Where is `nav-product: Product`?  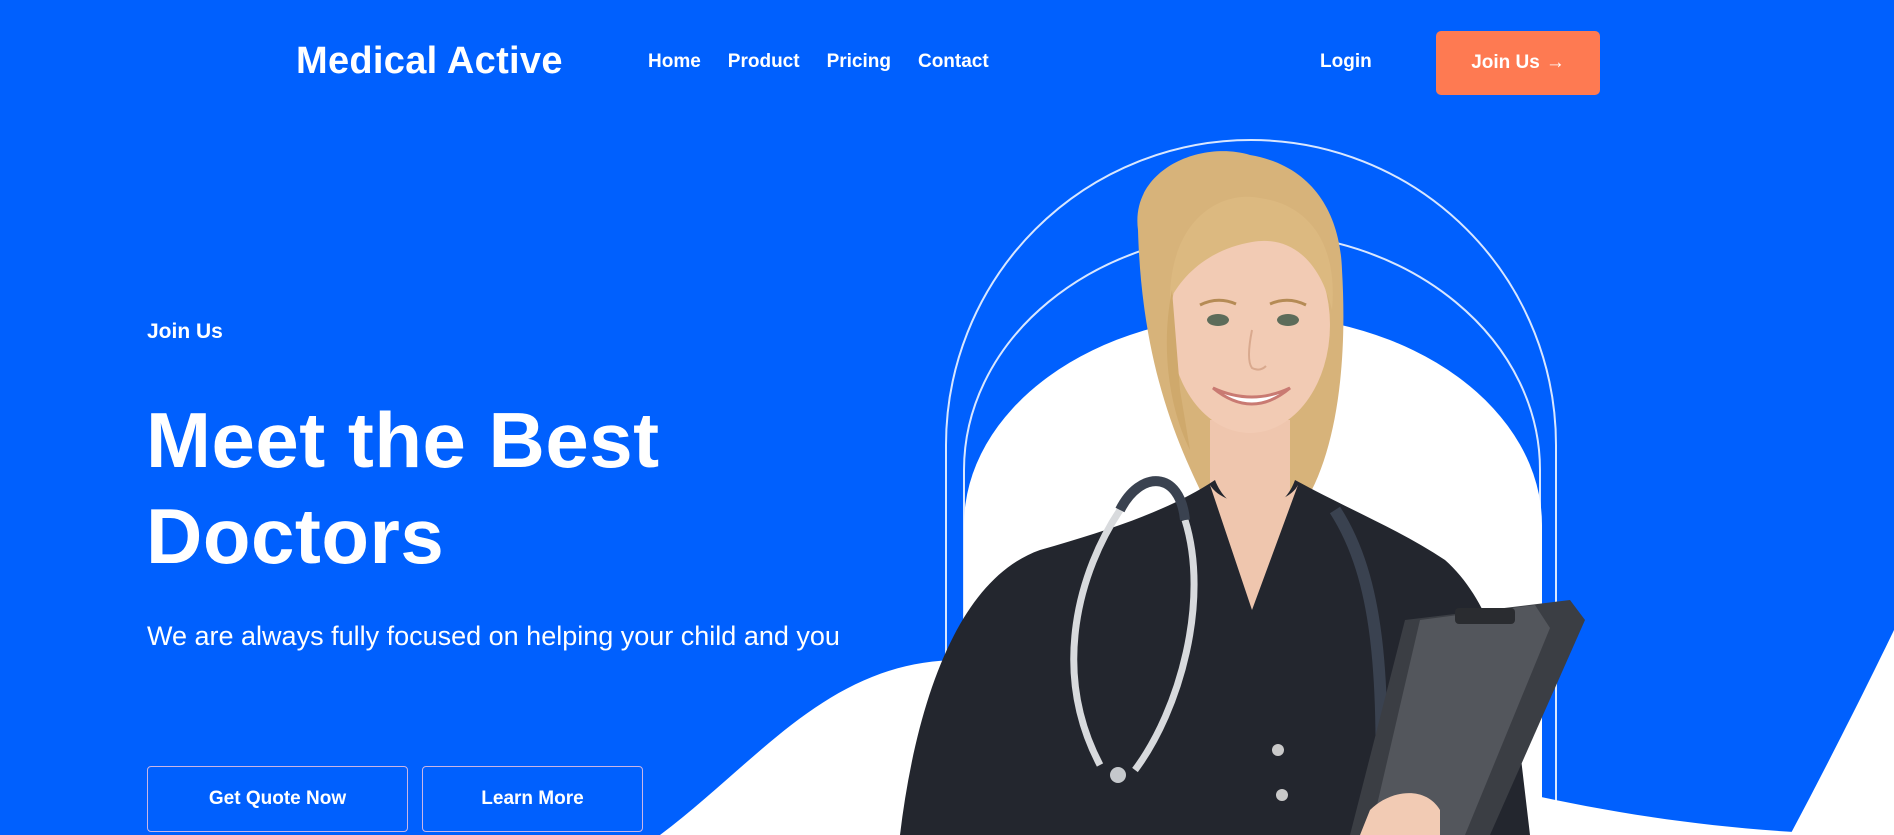 nav-product: Product is located at coordinates (764, 62).